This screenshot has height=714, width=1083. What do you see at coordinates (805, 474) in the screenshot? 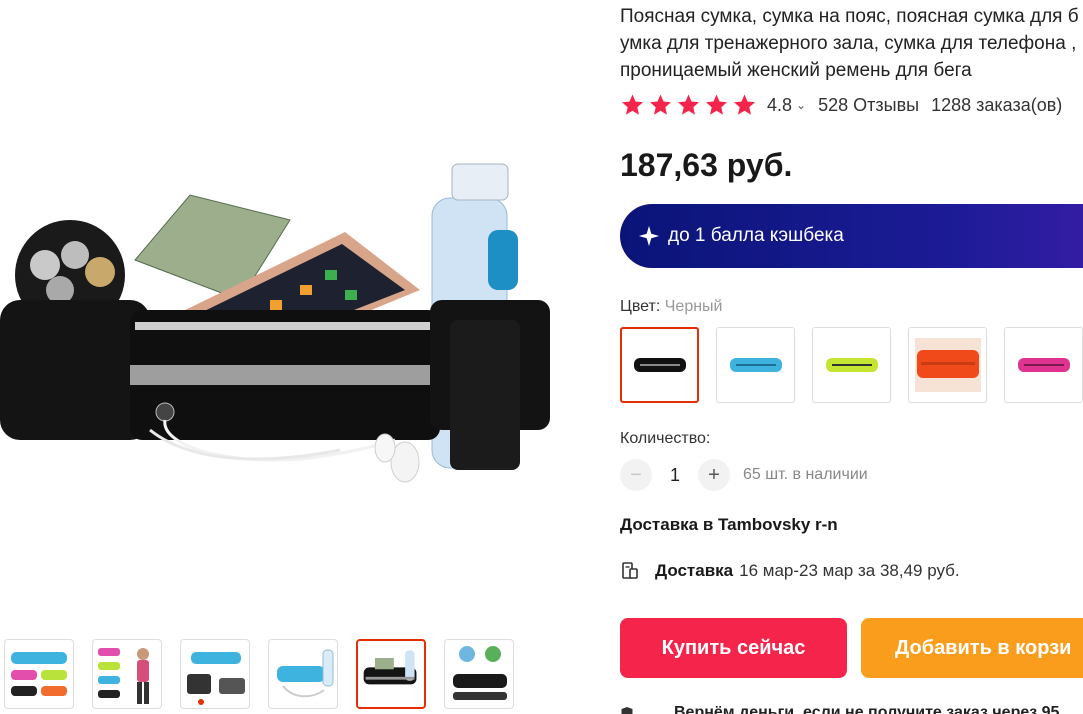
I see `stock-count: 65 шт. в наличии` at bounding box center [805, 474].